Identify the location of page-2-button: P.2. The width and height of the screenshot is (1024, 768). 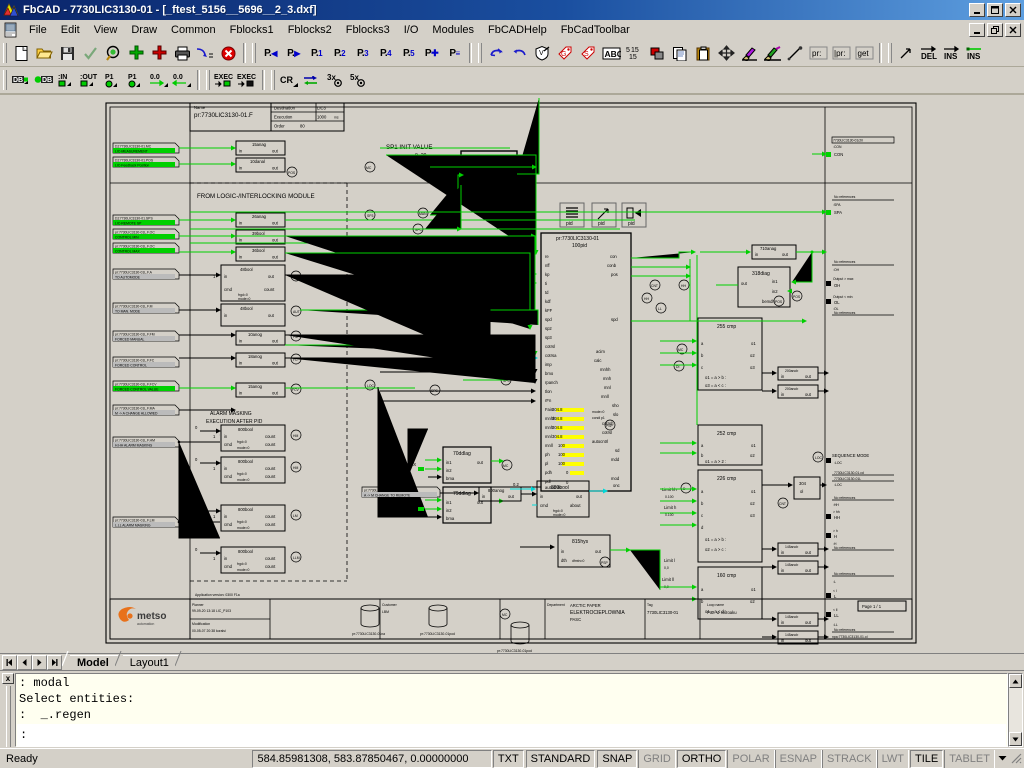
(339, 53).